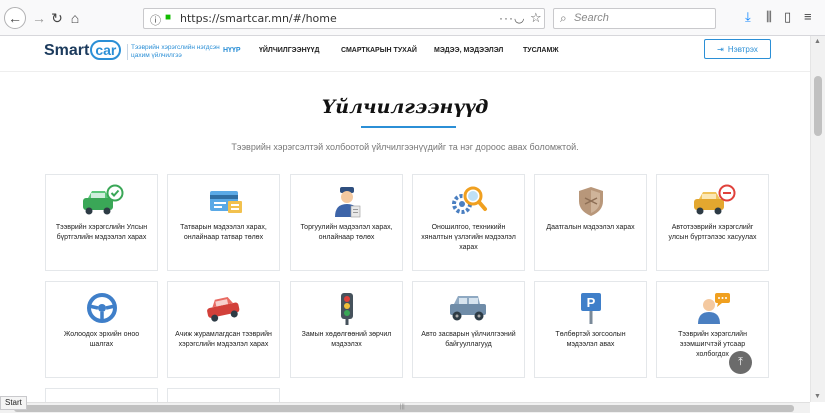 This screenshot has height=413, width=825. What do you see at coordinates (506, 18) in the screenshot?
I see `page-actions-icon: ···` at bounding box center [506, 18].